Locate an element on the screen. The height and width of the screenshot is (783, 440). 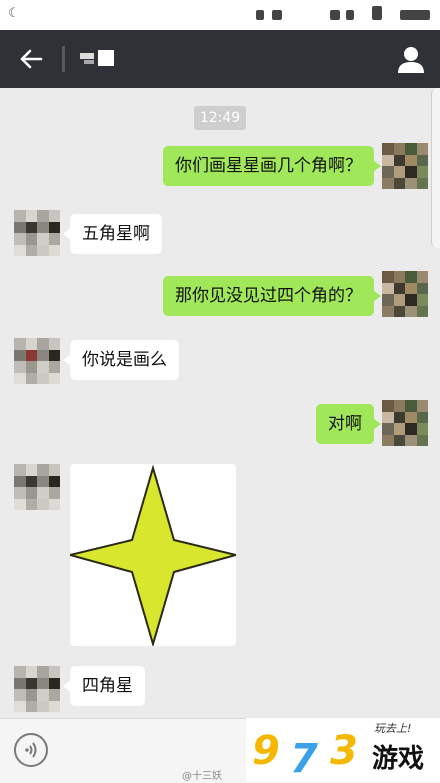
brand-digit-7: 7 is located at coordinates (304, 759).